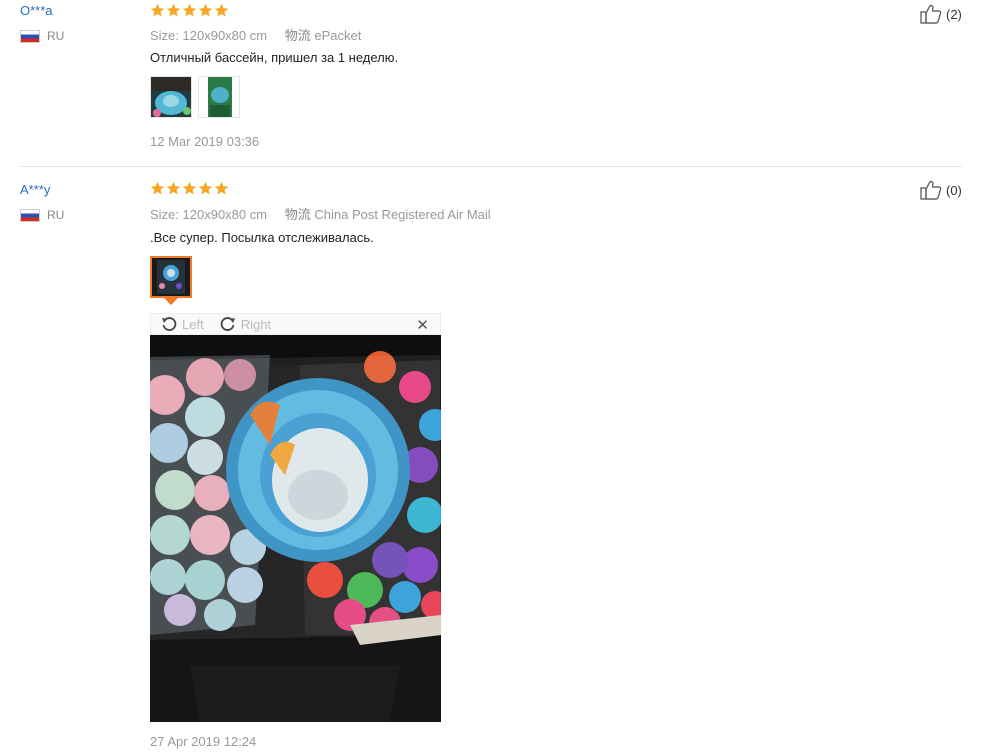 Image resolution: width=1000 pixels, height=755 pixels. What do you see at coordinates (205, 141) in the screenshot?
I see `review-date: 12 Mar 2019 03:36` at bounding box center [205, 141].